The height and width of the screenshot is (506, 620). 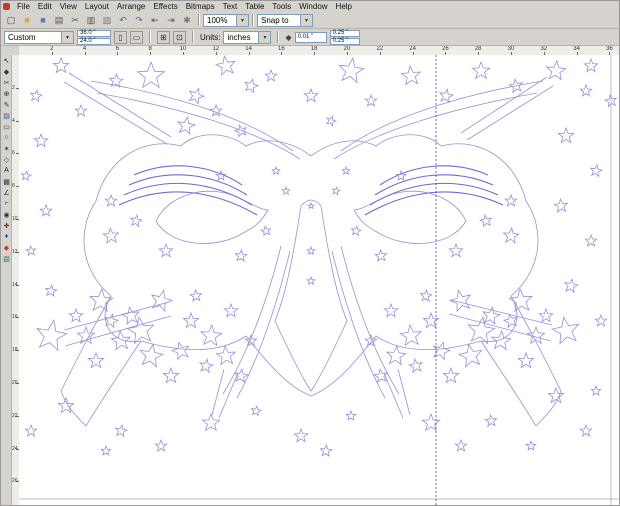 What do you see at coordinates (123, 20) in the screenshot?
I see `undo-icon: ↶` at bounding box center [123, 20].